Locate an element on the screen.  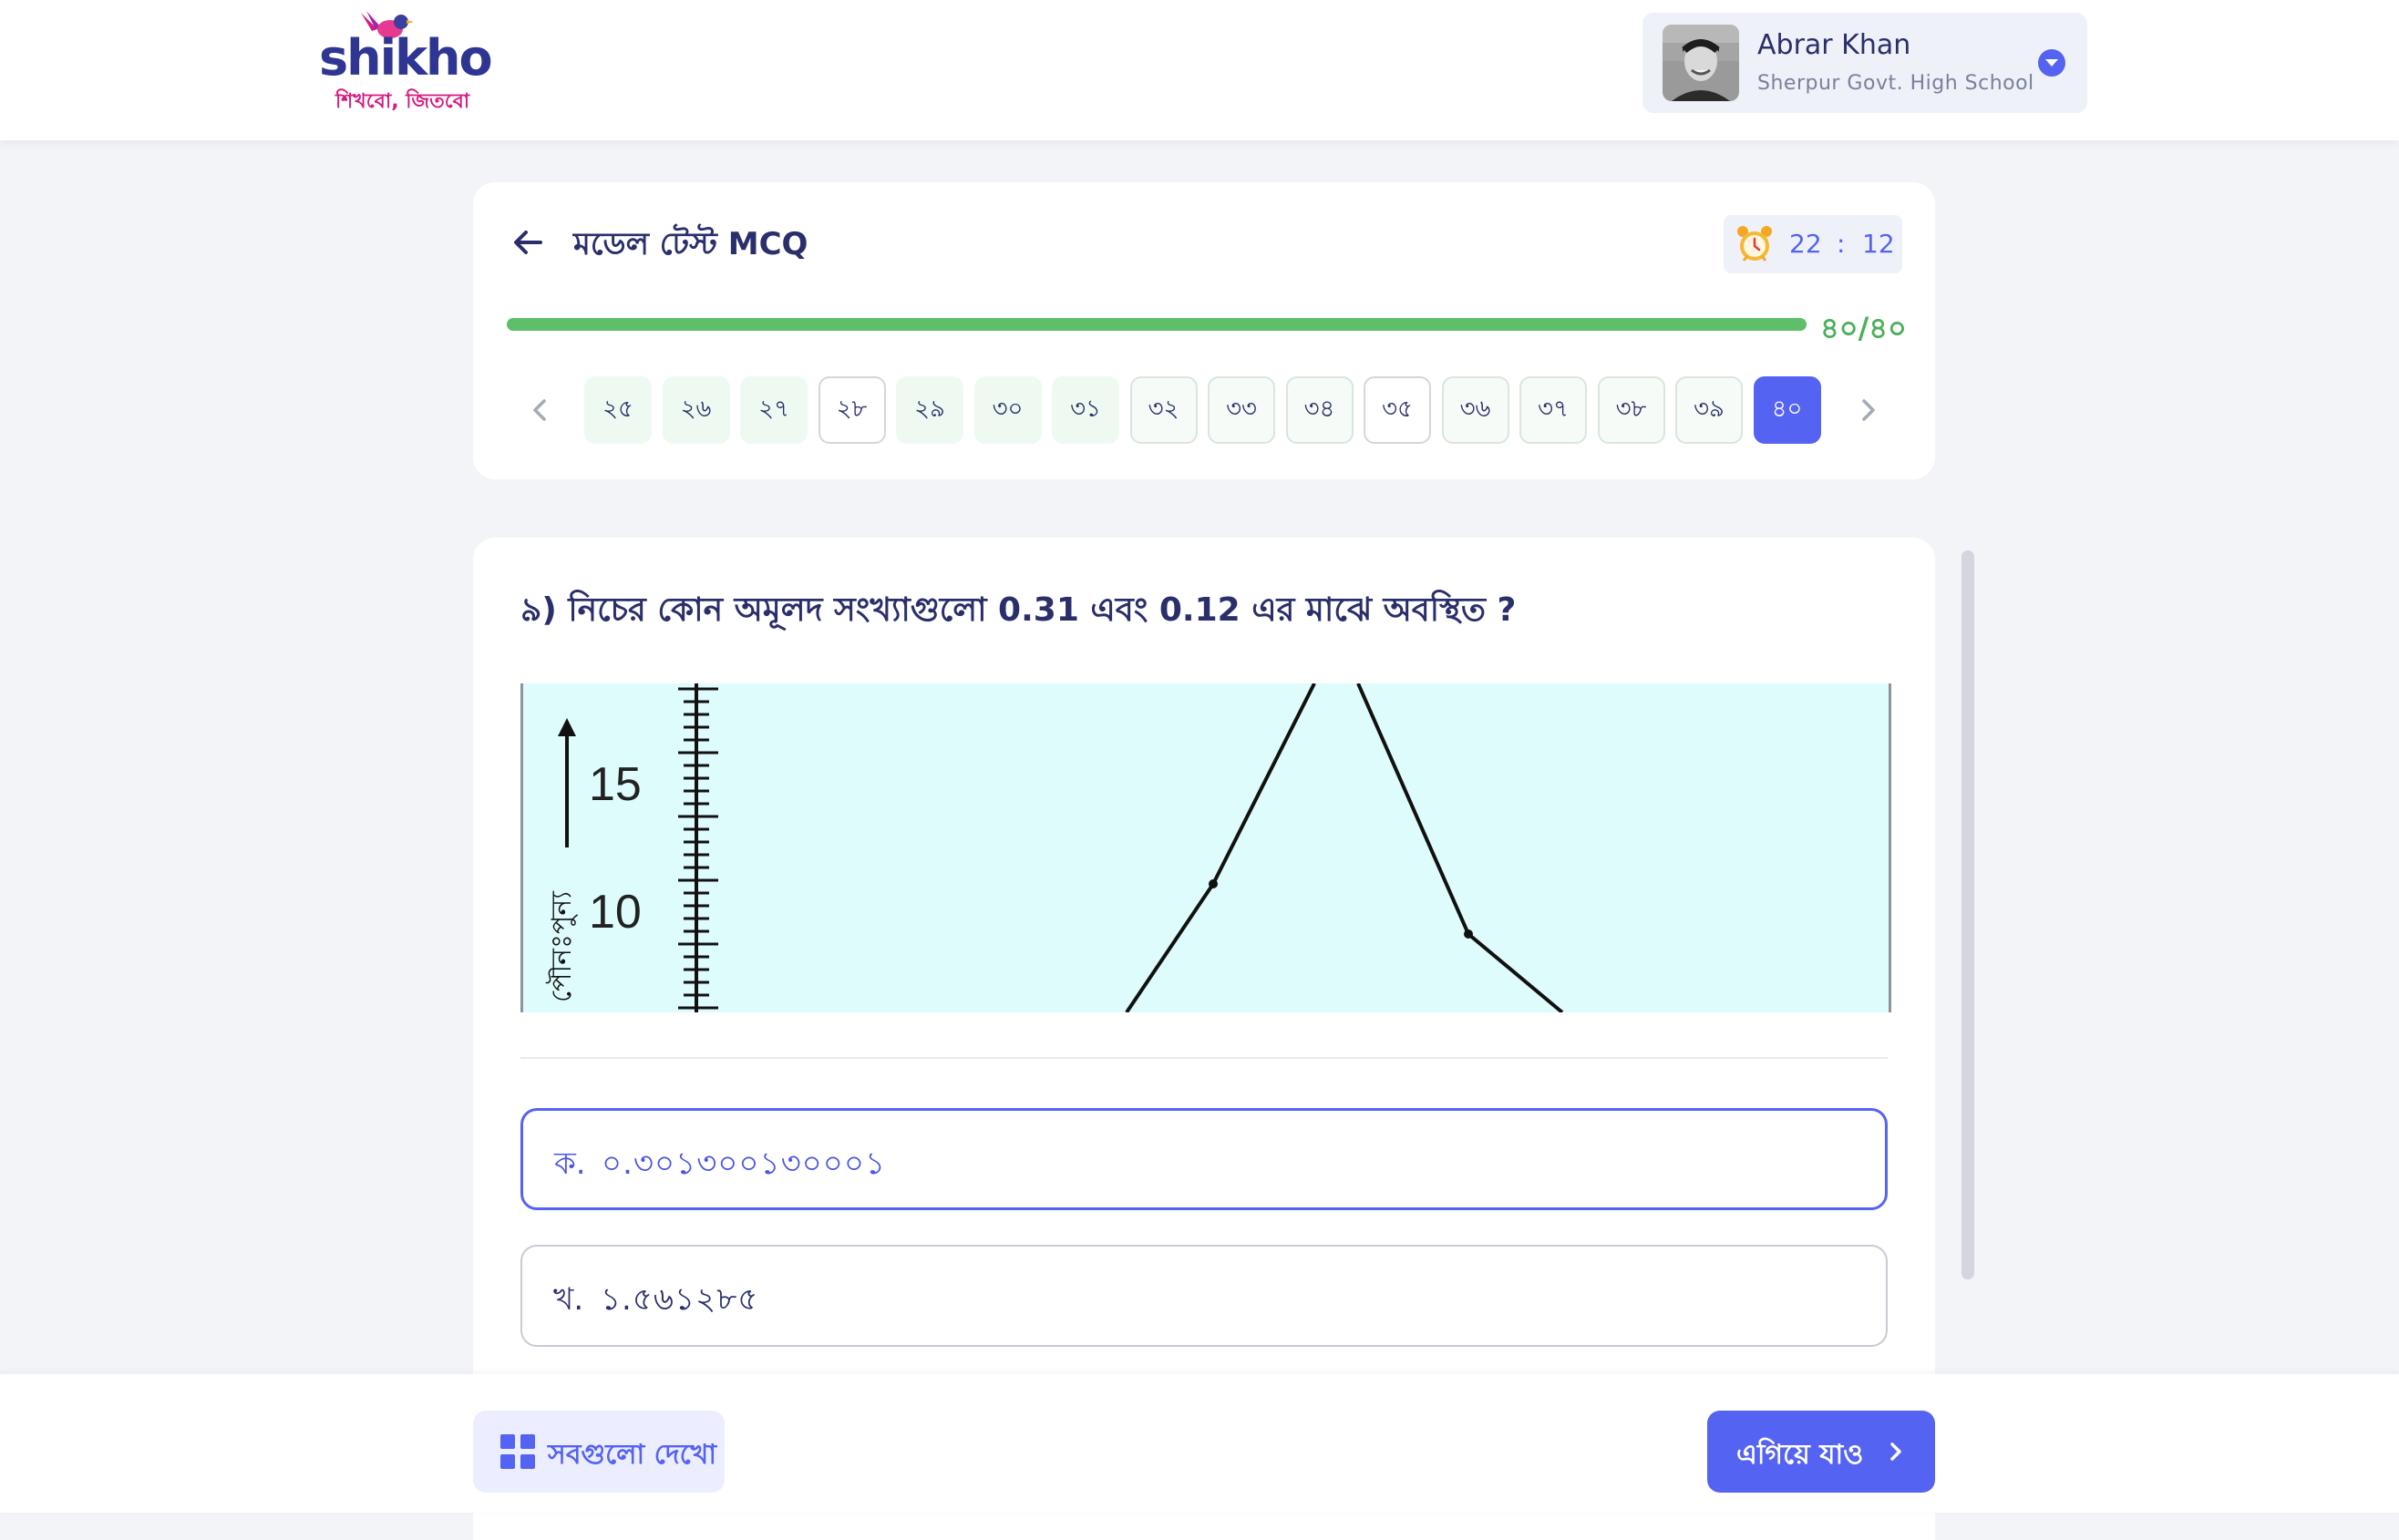
scrollbar-thumb is located at coordinates (1967, 914).